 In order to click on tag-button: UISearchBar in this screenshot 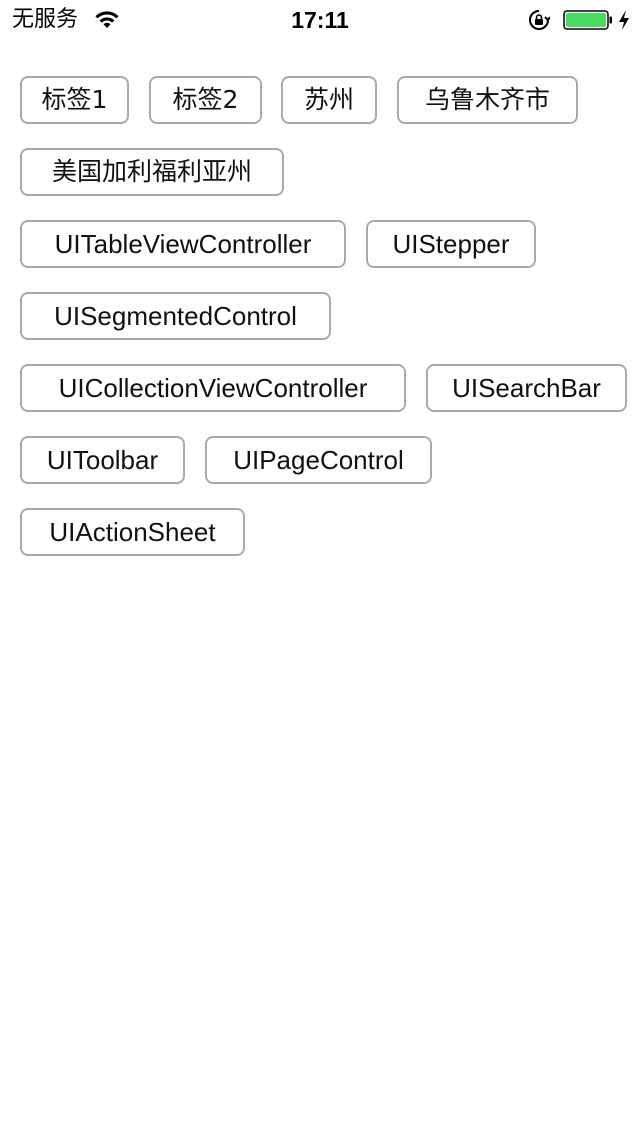, I will do `click(526, 388)`.